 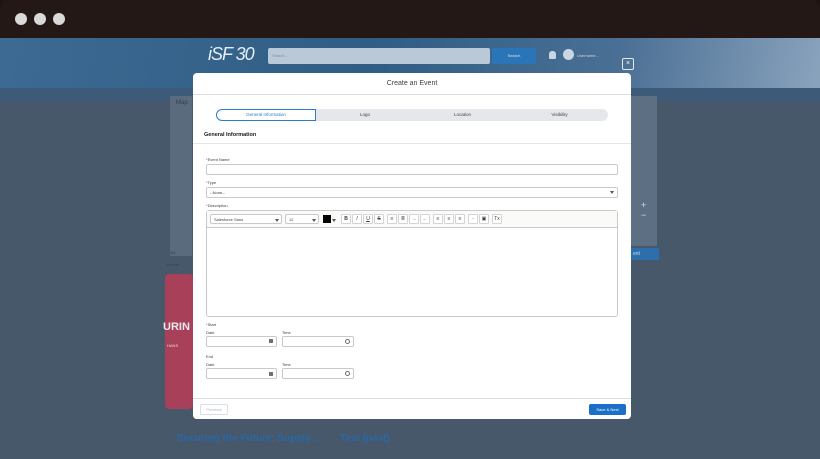 What do you see at coordinates (241, 373) in the screenshot?
I see `end-date-input` at bounding box center [241, 373].